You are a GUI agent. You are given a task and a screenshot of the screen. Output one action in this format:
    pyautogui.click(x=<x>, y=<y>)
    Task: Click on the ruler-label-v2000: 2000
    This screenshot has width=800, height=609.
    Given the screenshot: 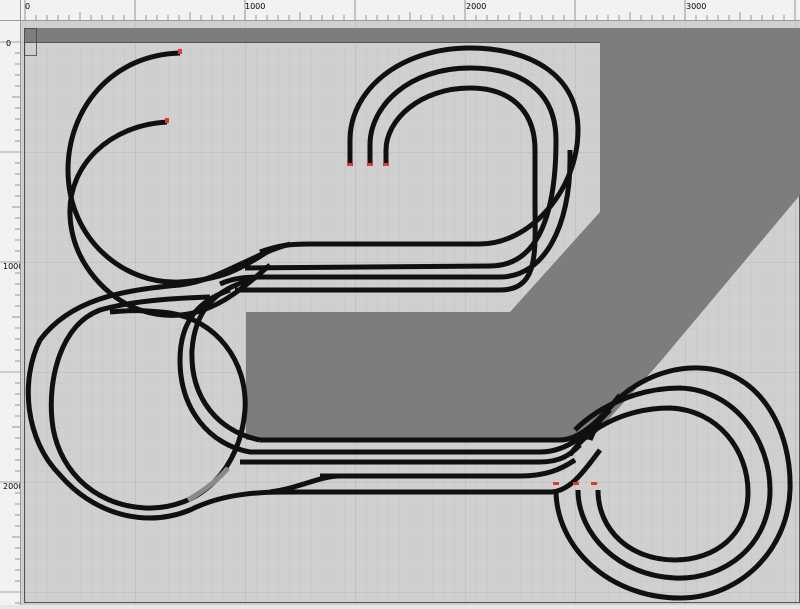 What is the action you would take?
    pyautogui.click(x=11, y=486)
    